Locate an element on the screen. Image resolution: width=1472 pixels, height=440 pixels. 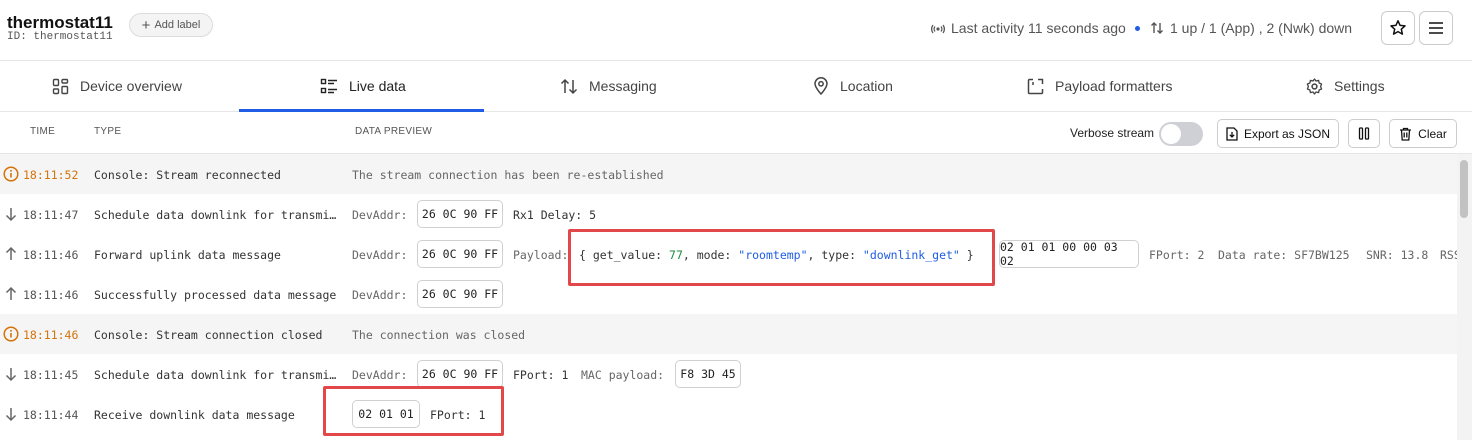
mac-payload-chip: F8 3D 45 is located at coordinates (708, 374).